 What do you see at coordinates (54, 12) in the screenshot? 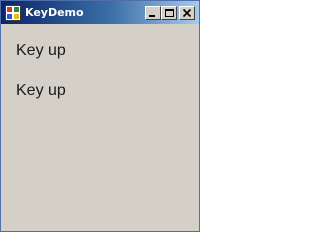
I see `window-title: KeyDemo` at bounding box center [54, 12].